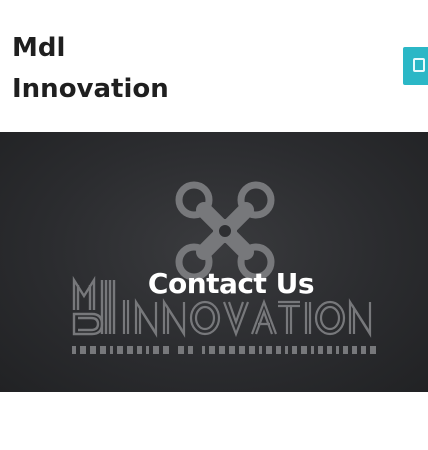  Describe the element at coordinates (122, 48) in the screenshot. I see `site-title-line-1: Mdl` at that location.